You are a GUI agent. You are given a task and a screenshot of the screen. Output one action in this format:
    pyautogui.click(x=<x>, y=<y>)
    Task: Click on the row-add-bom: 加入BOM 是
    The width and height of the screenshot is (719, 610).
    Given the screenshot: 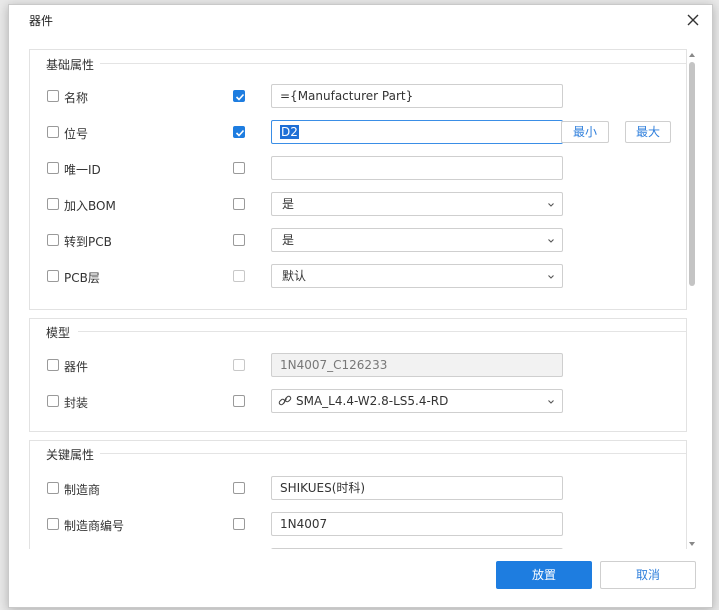 What is the action you would take?
    pyautogui.click(x=358, y=204)
    